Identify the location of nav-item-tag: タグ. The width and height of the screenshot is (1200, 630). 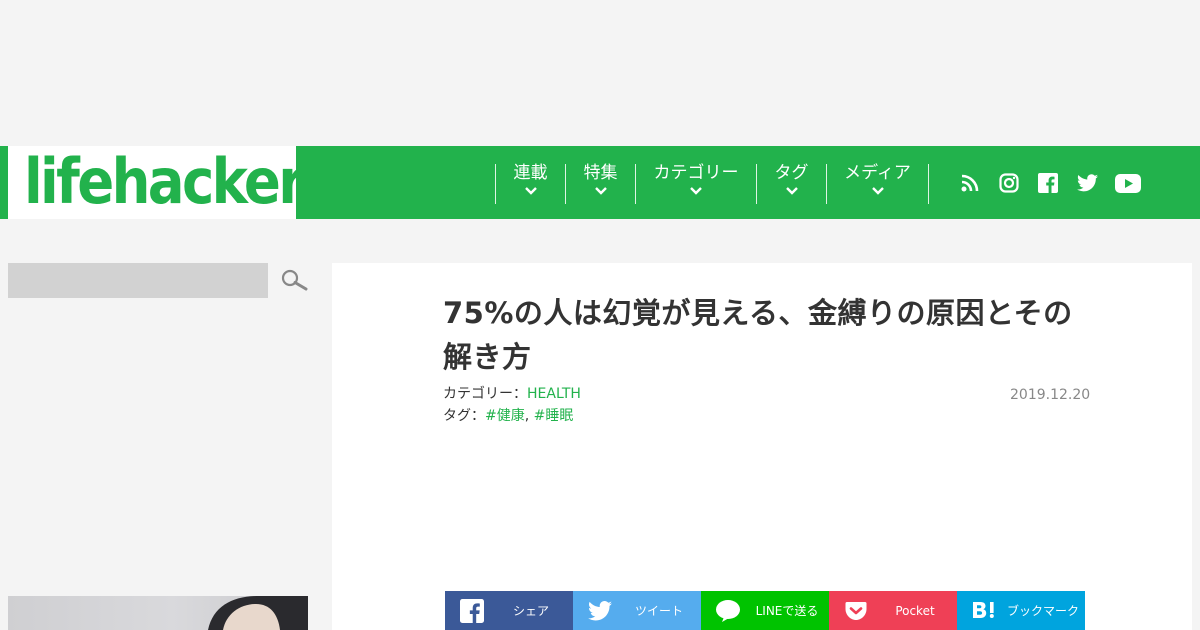
(791, 183).